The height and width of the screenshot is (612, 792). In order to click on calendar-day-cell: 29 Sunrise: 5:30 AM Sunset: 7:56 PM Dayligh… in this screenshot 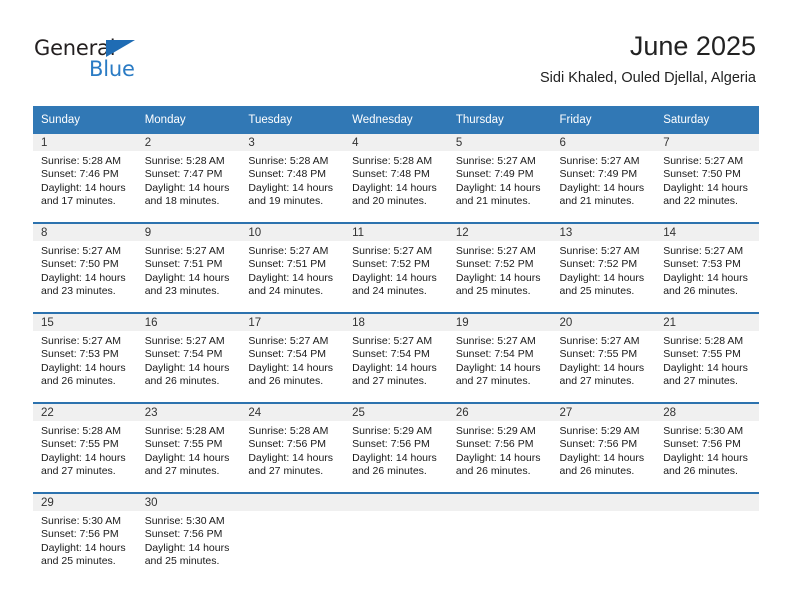, I will do `click(85, 537)`.